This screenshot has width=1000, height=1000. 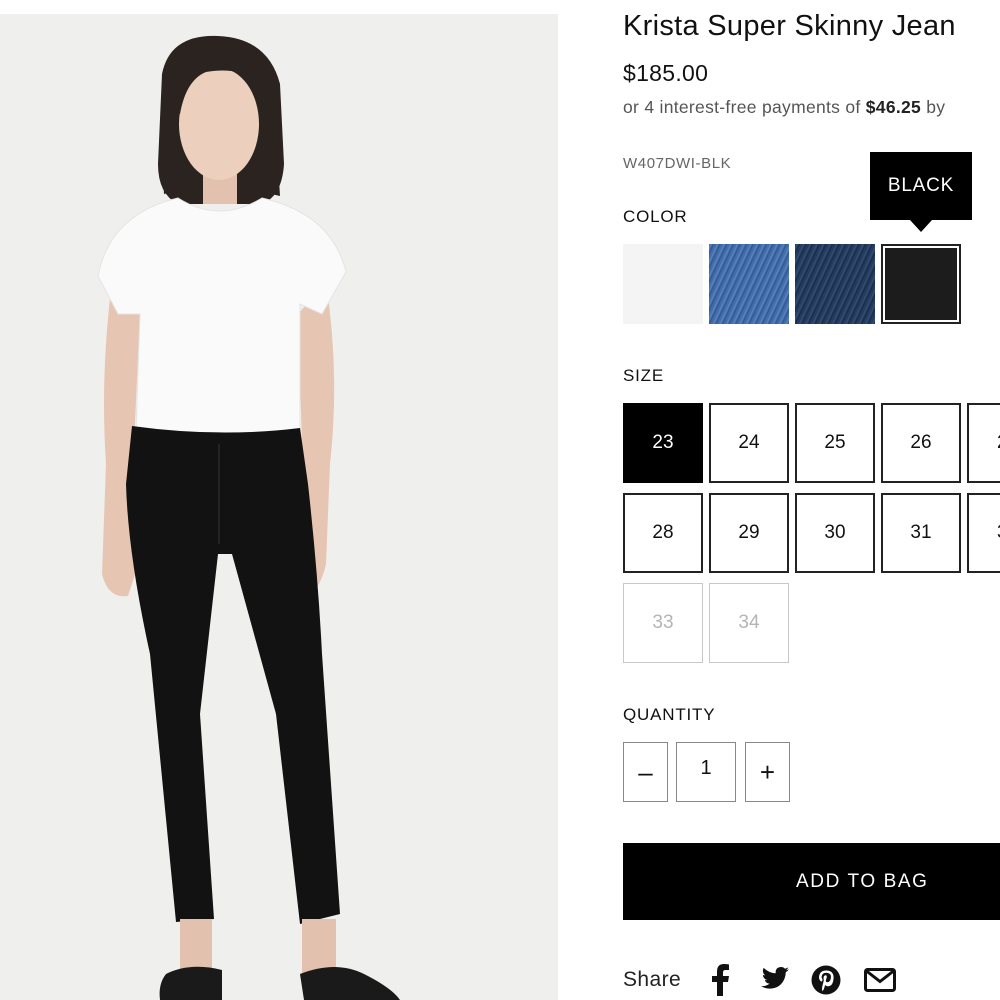 What do you see at coordinates (749, 533) in the screenshot?
I see `size-option-29: 29` at bounding box center [749, 533].